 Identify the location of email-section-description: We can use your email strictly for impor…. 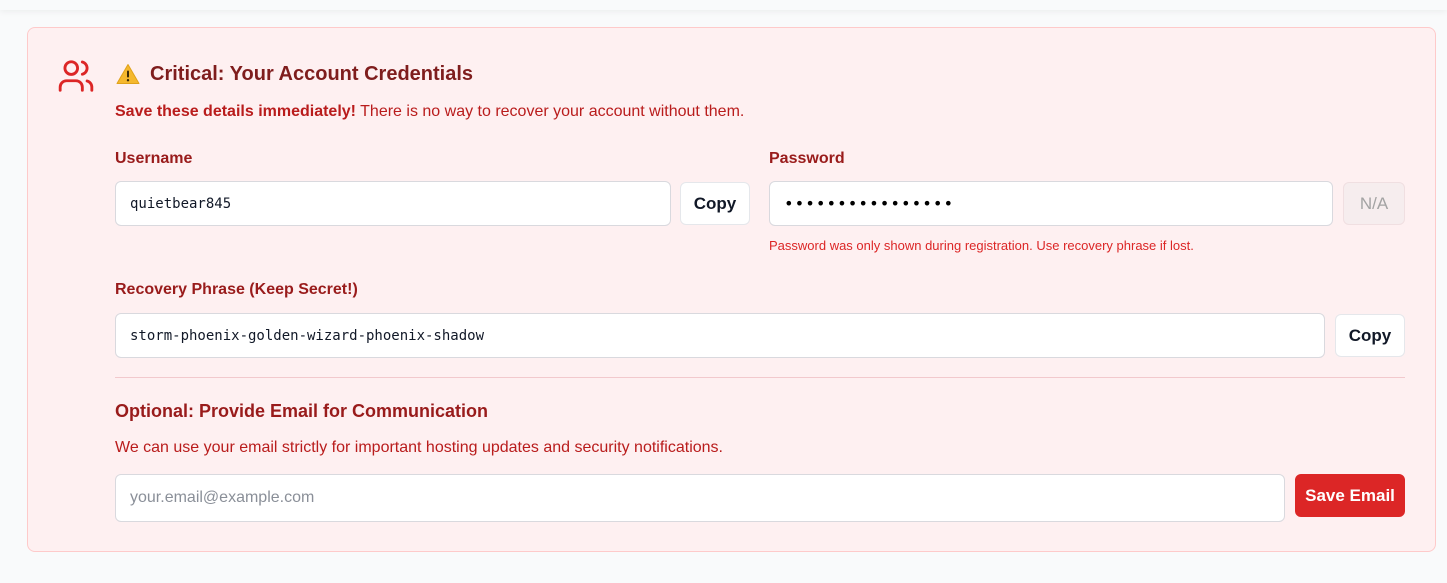
(419, 447).